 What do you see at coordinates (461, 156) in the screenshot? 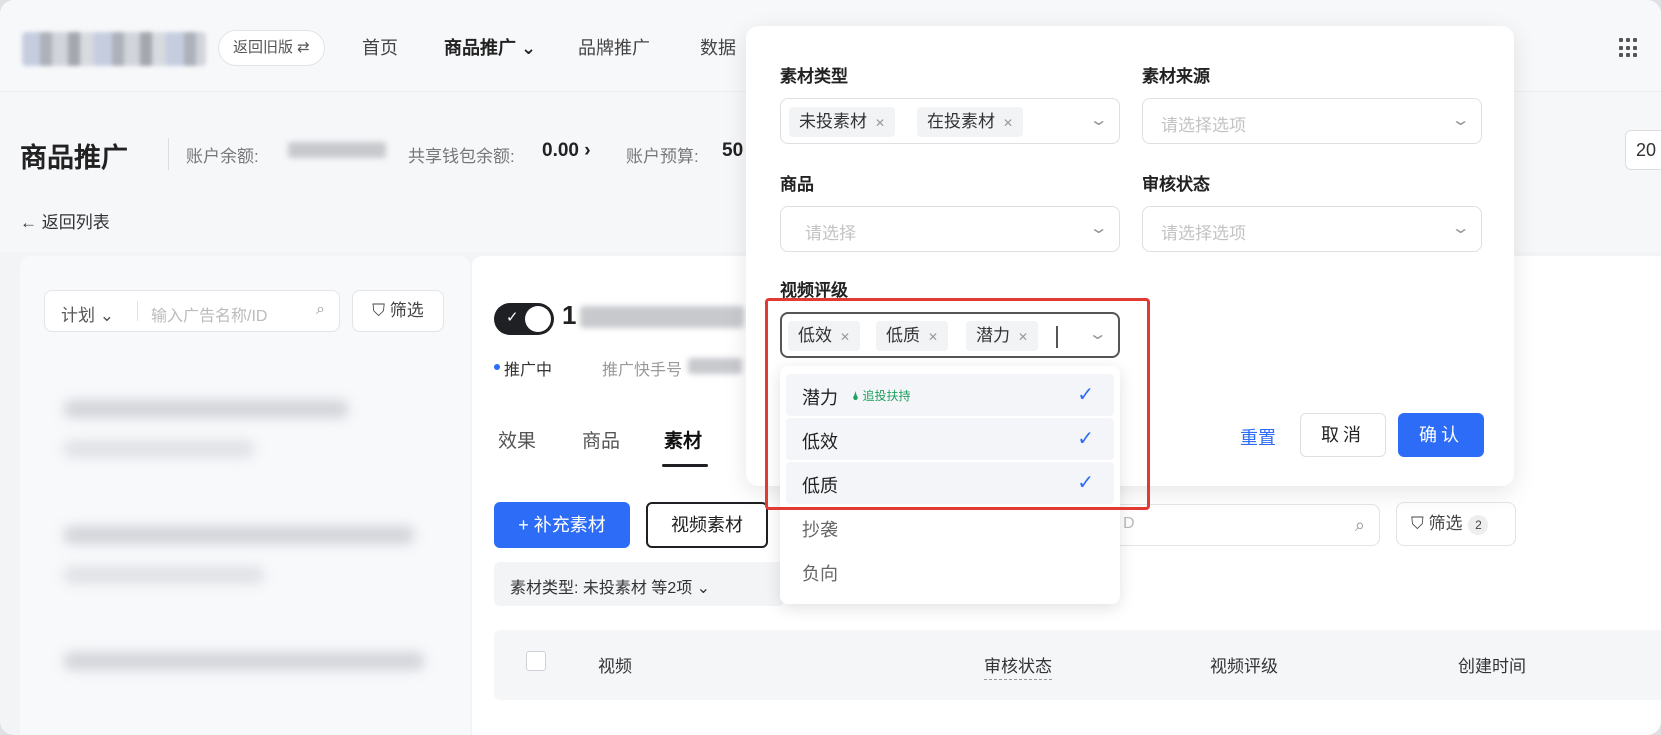
I see `shared-wallet-label: 共享钱包余额:` at bounding box center [461, 156].